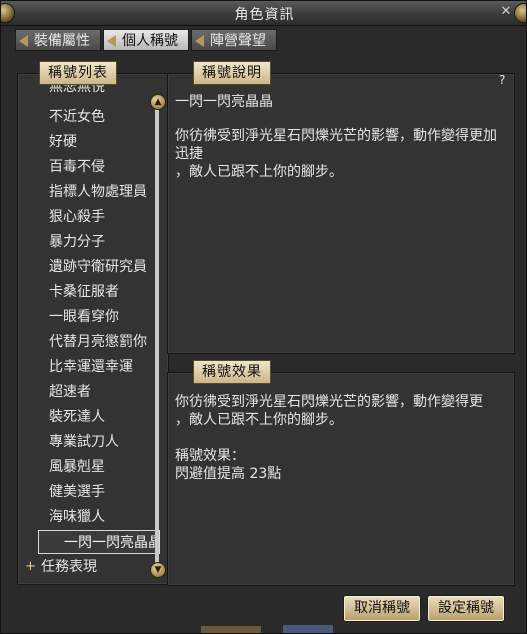  Describe the element at coordinates (232, 73) in the screenshot. I see `title-description-header: 稱號說明` at that location.